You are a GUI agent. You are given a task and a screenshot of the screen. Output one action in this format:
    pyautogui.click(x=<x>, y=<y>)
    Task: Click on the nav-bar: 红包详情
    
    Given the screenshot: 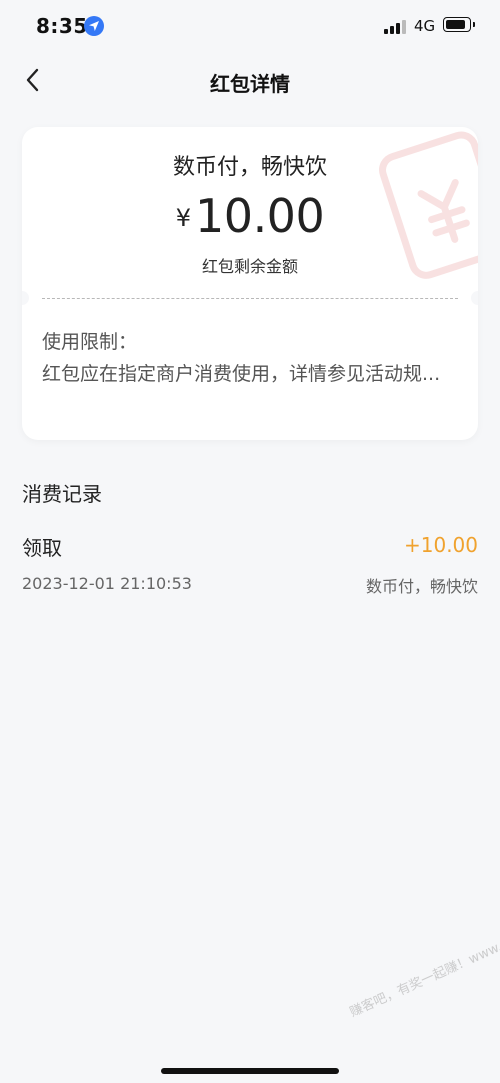 What is the action you would take?
    pyautogui.click(x=250, y=81)
    